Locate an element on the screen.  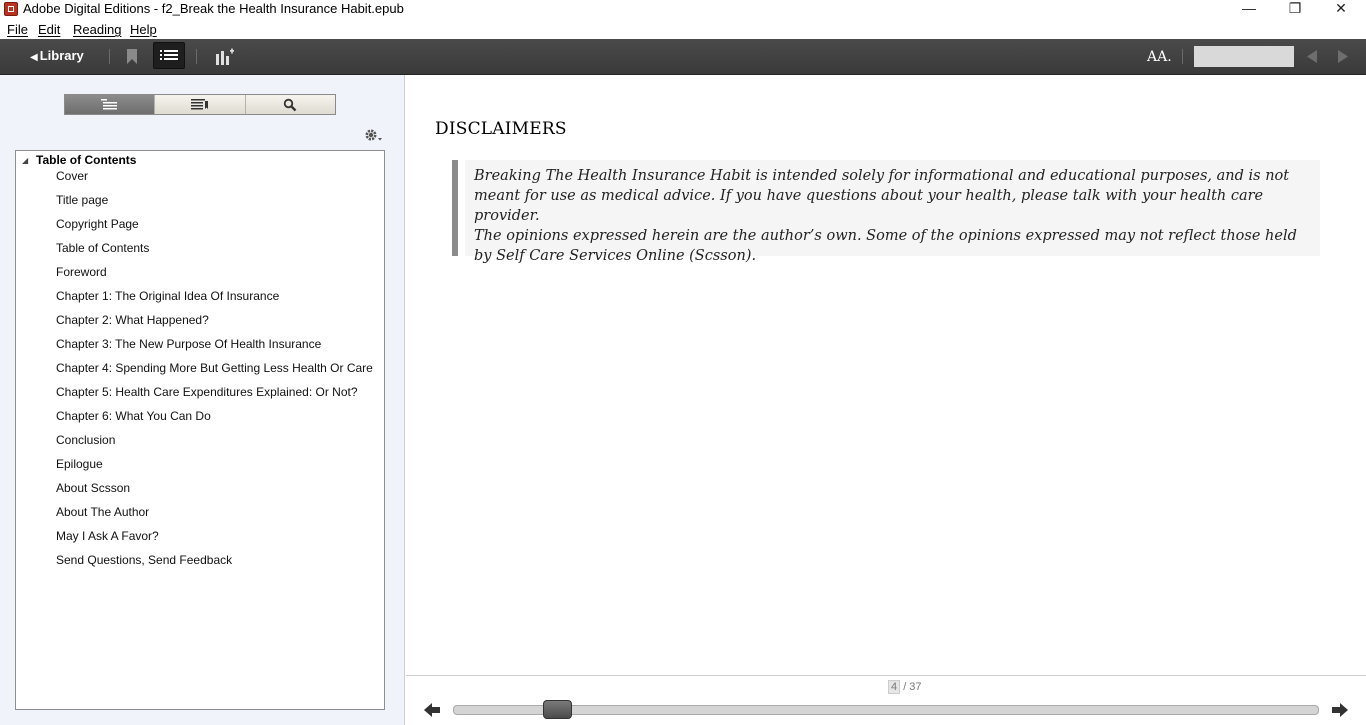
library-button: ◀ Library is located at coordinates (57, 55).